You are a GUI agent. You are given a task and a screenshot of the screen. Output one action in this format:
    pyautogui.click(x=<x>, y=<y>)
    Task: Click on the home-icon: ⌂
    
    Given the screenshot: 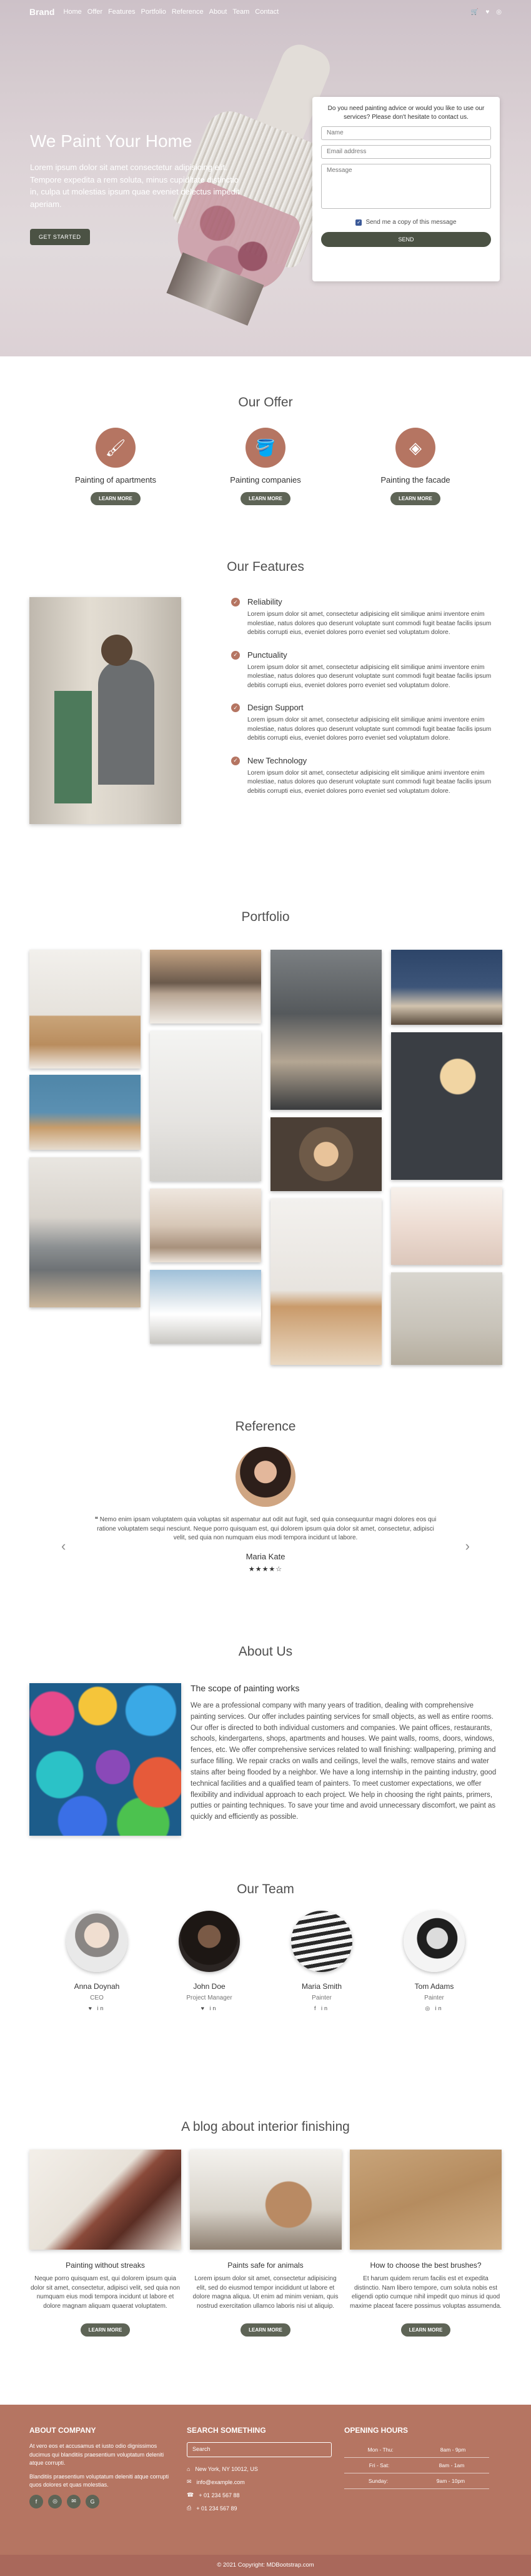 What is the action you would take?
    pyautogui.click(x=189, y=2469)
    